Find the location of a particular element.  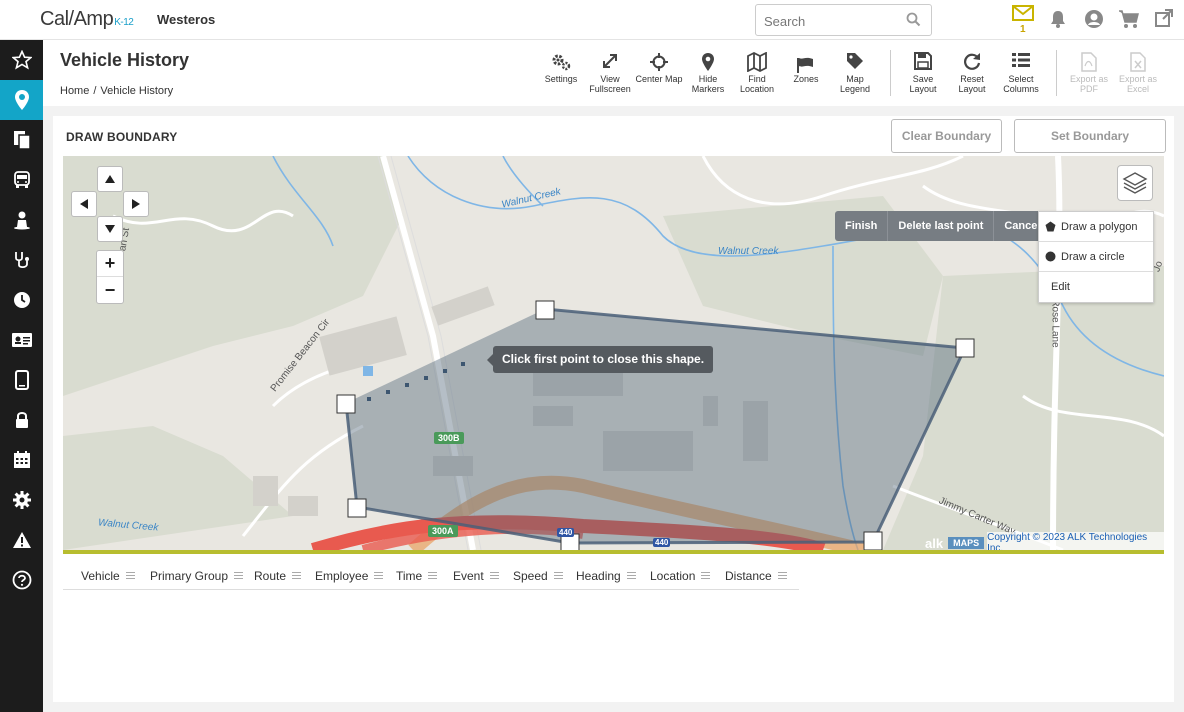

column-header-route: Route is located at coordinates (278, 575).